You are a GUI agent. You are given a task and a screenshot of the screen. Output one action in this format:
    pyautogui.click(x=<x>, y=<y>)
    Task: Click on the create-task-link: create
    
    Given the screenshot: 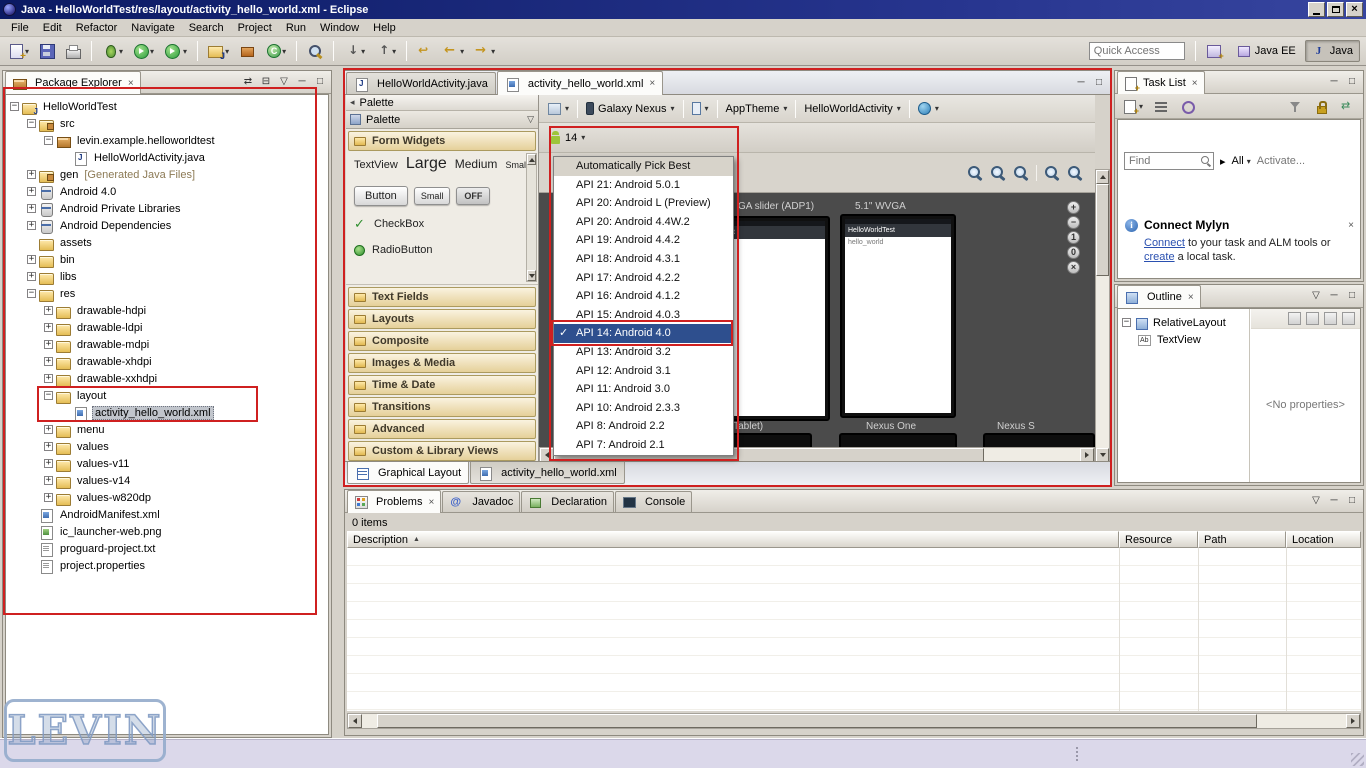 What is the action you would take?
    pyautogui.click(x=1159, y=257)
    